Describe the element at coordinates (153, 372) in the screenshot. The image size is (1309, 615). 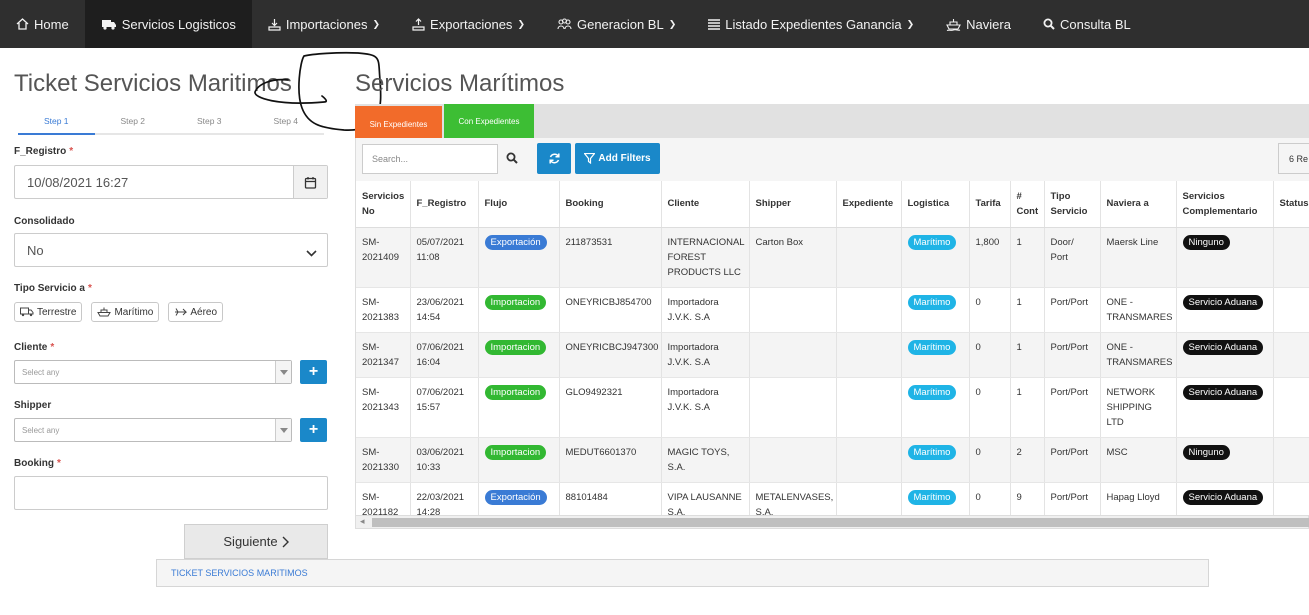
I see `cliente-select: Select any` at that location.